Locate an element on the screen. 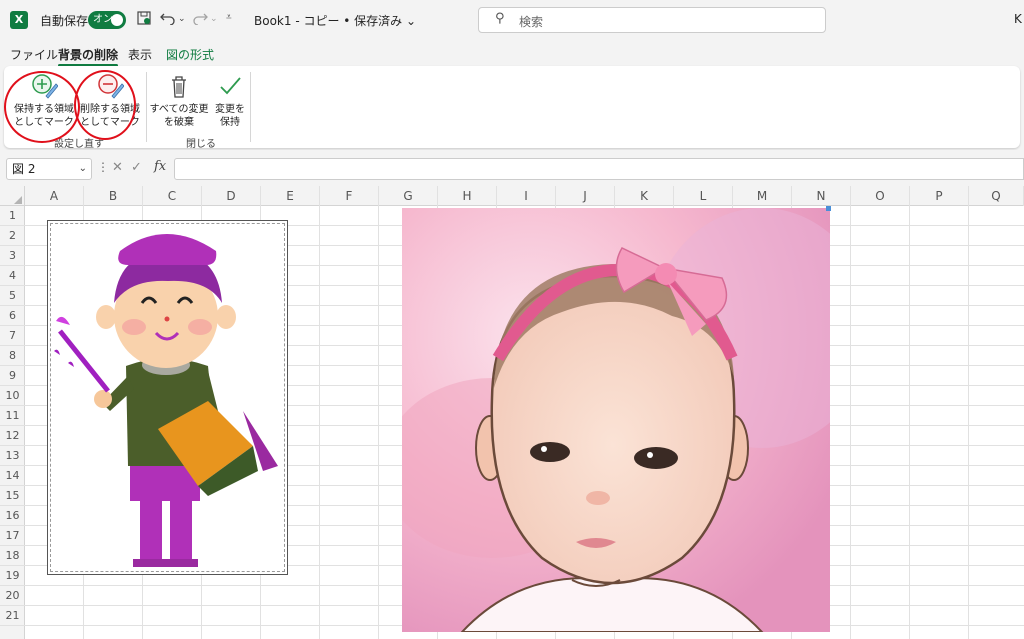 The height and width of the screenshot is (639, 1024). row-header: 8 is located at coordinates (12, 356).